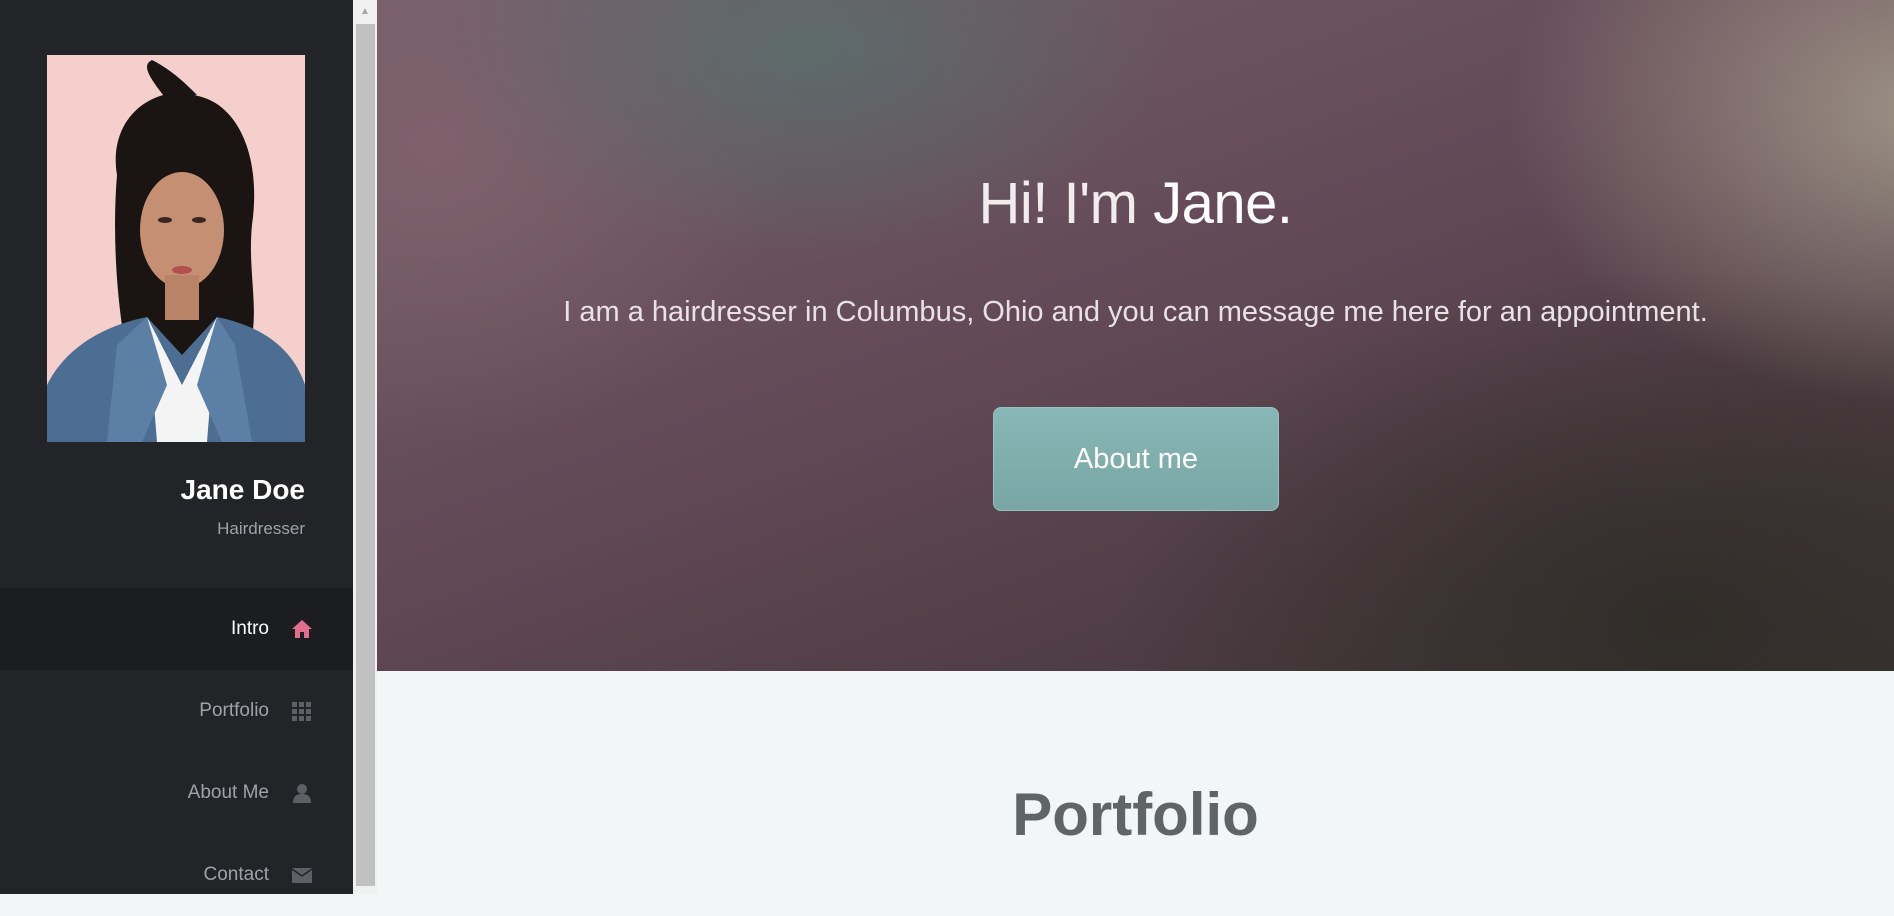 The image size is (1894, 916). Describe the element at coordinates (1135, 814) in the screenshot. I see `portfolio-heading: Portfolio` at that location.